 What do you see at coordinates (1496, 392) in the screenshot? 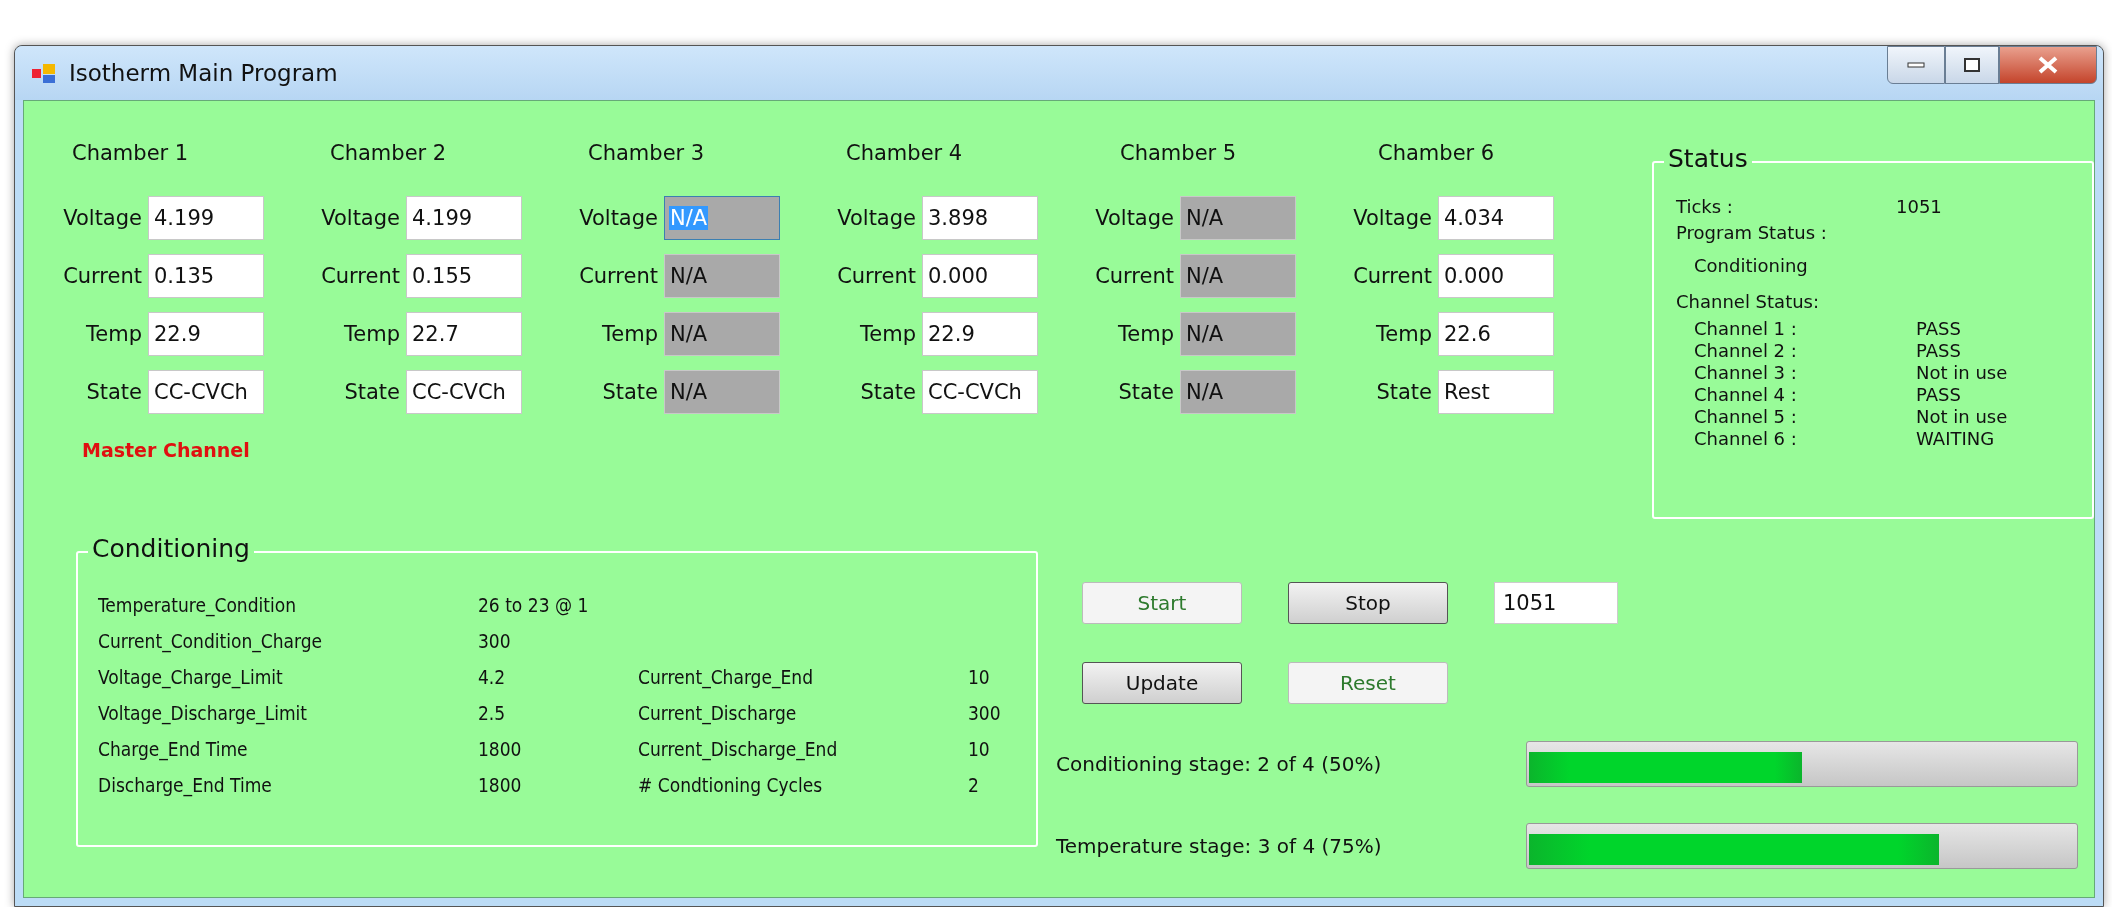
I see `value-field: Rest` at bounding box center [1496, 392].